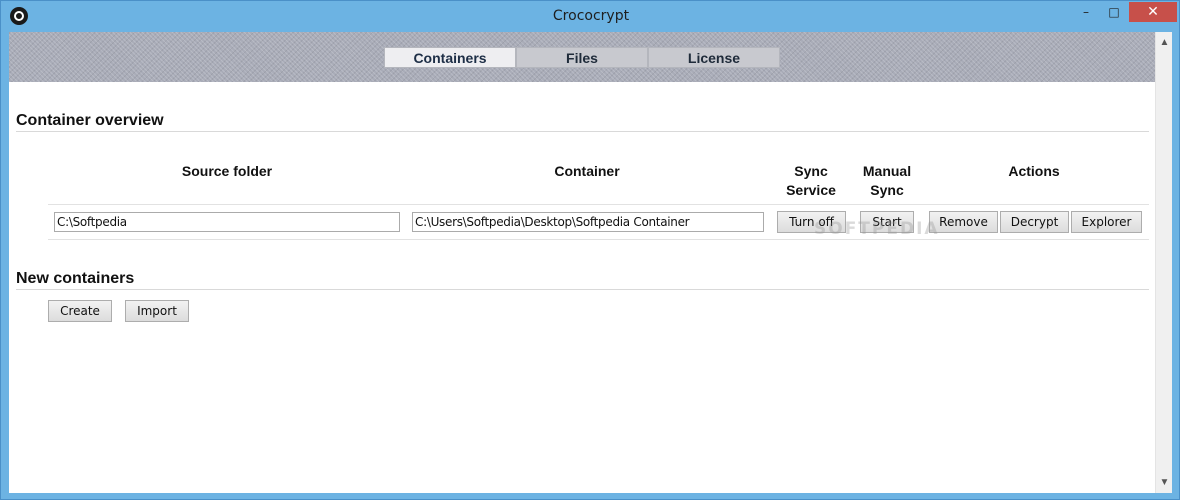 This screenshot has height=500, width=1180. What do you see at coordinates (75, 278) in the screenshot?
I see `new-containers-heading: New containers` at bounding box center [75, 278].